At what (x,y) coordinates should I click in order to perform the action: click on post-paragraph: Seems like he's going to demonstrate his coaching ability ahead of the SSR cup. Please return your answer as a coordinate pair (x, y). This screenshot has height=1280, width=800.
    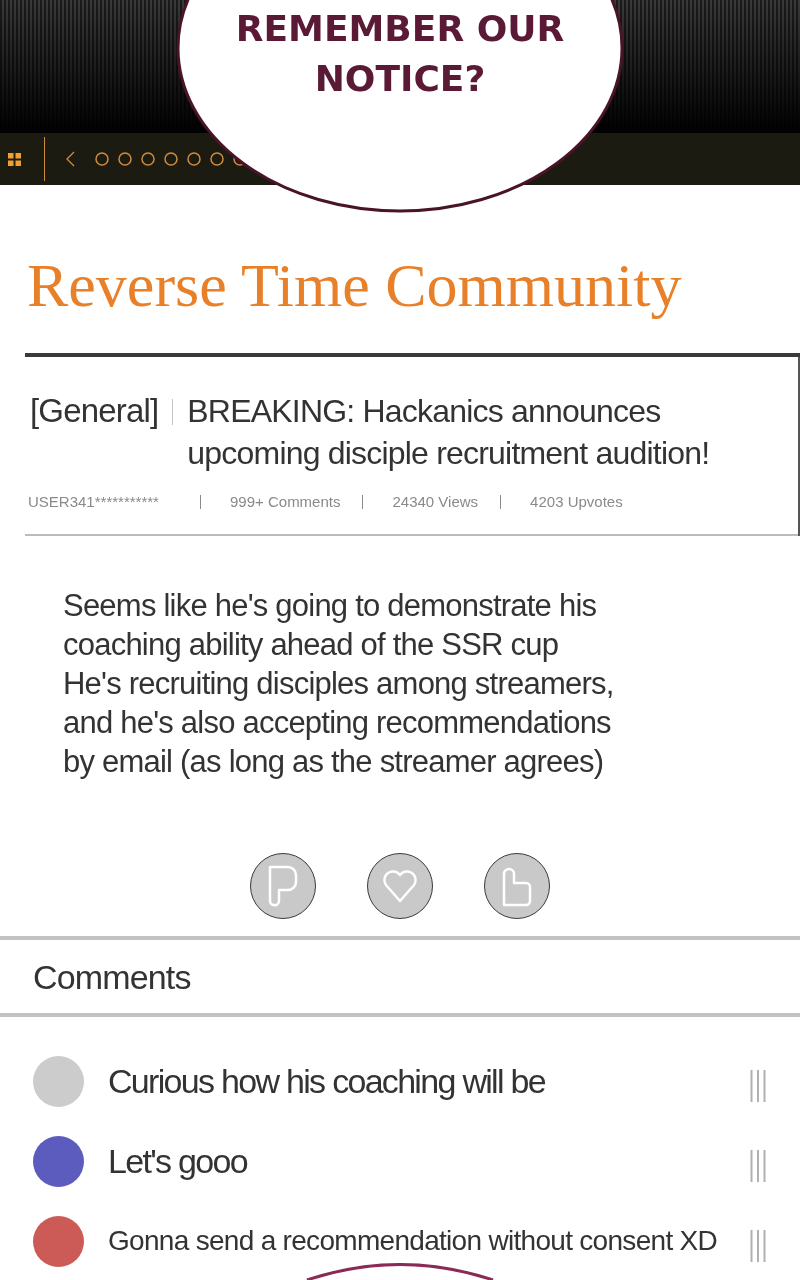
    Looking at the image, I should click on (330, 625).